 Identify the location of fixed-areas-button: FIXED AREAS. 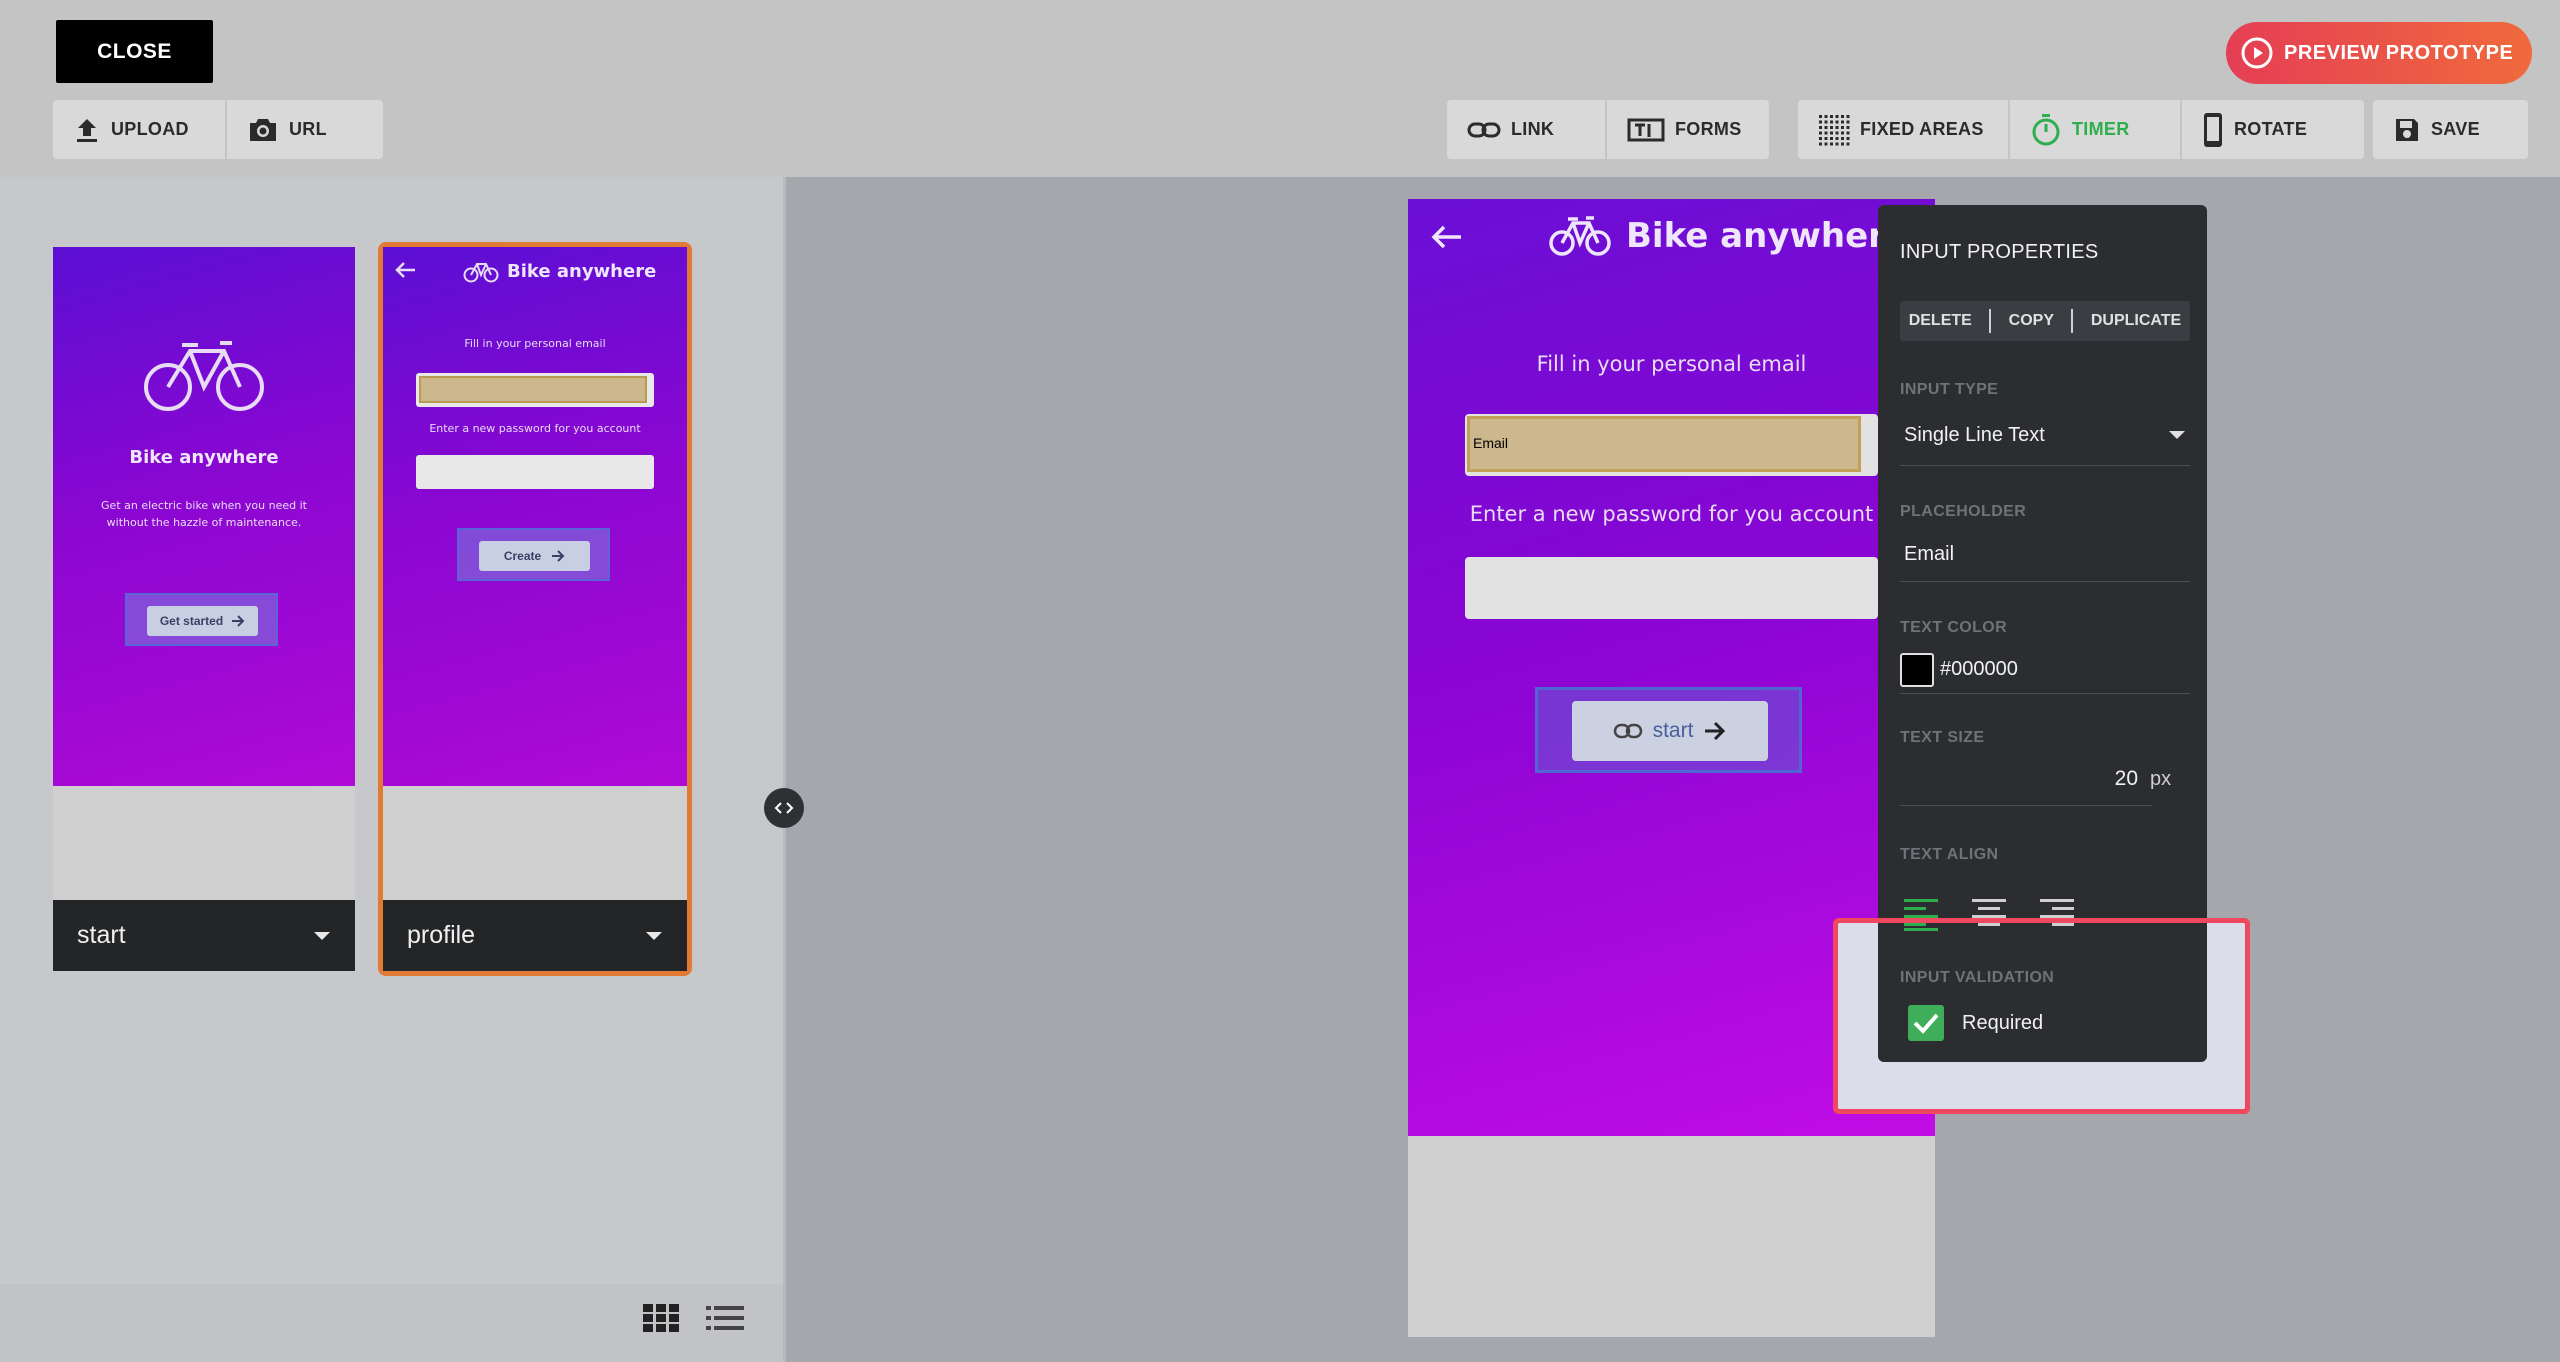
(1903, 129).